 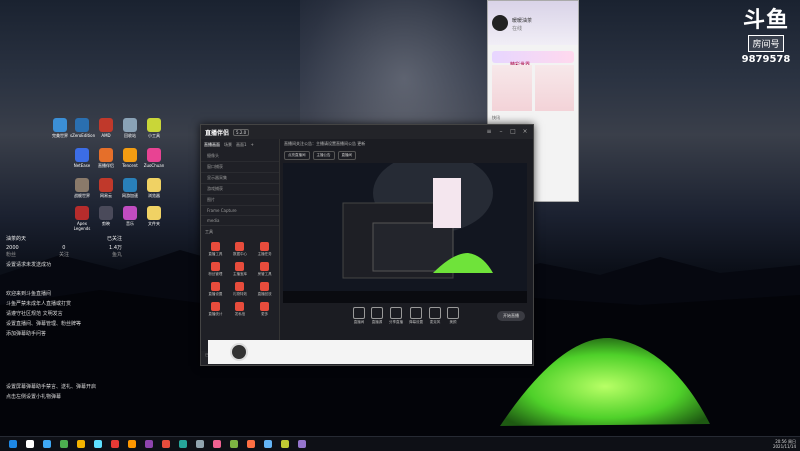 What do you see at coordinates (252, 145) in the screenshot?
I see `add-scene-button: +` at bounding box center [252, 145].